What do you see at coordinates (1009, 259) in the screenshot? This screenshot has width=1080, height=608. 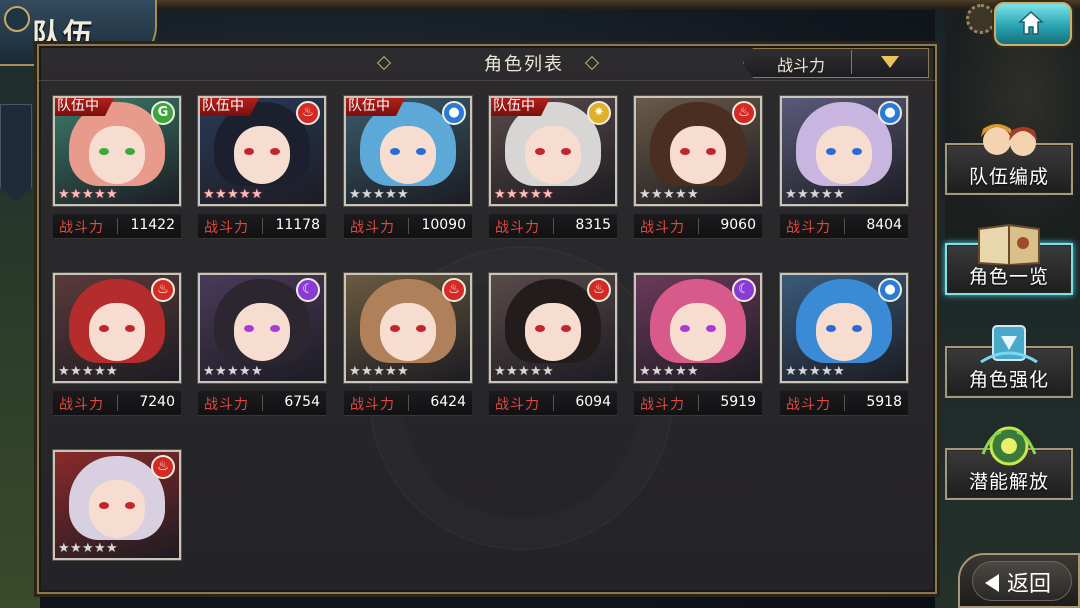 I see `character-list-button: 角色一览` at bounding box center [1009, 259].